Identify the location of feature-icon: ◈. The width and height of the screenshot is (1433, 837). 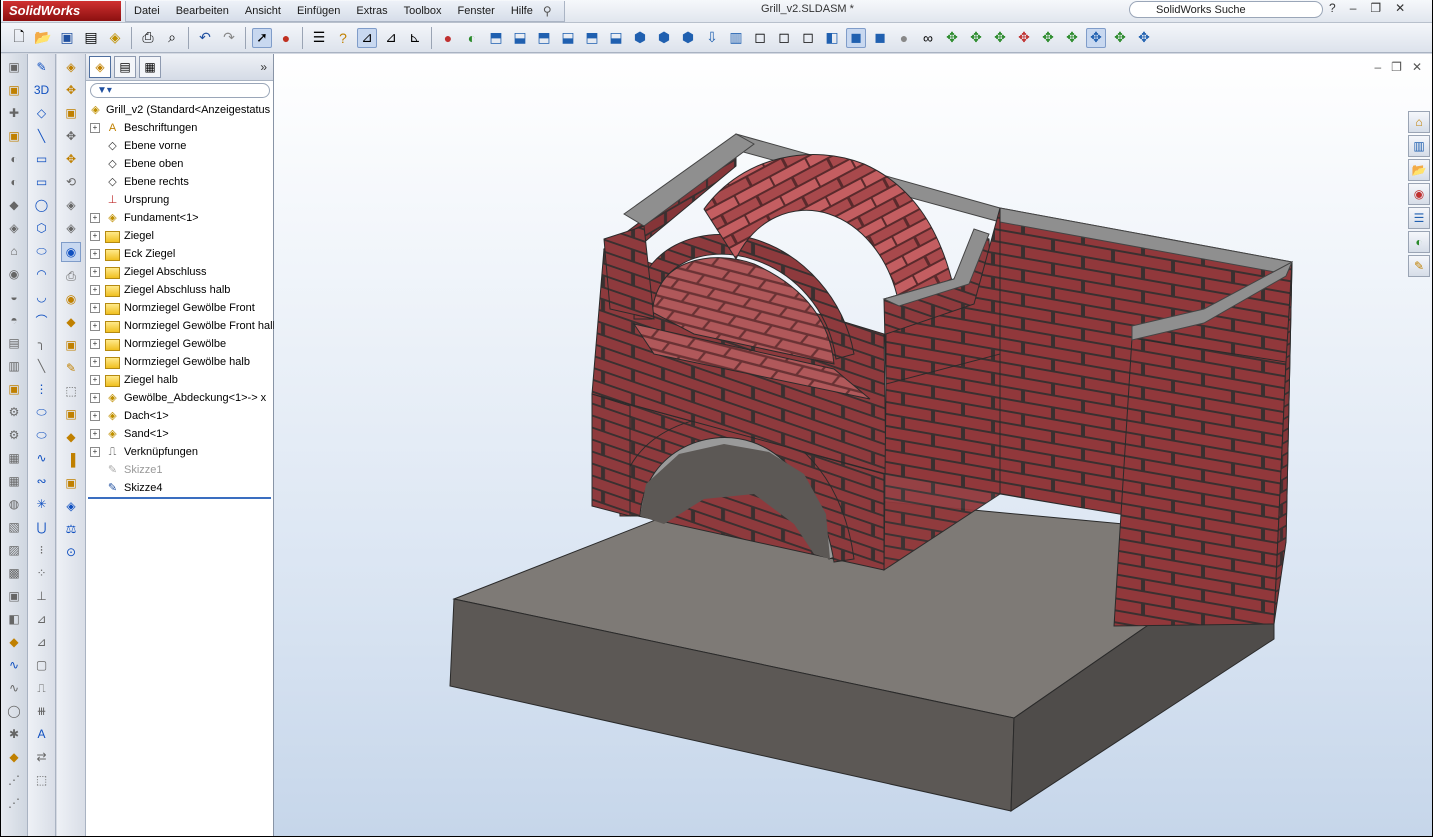
(14, 228).